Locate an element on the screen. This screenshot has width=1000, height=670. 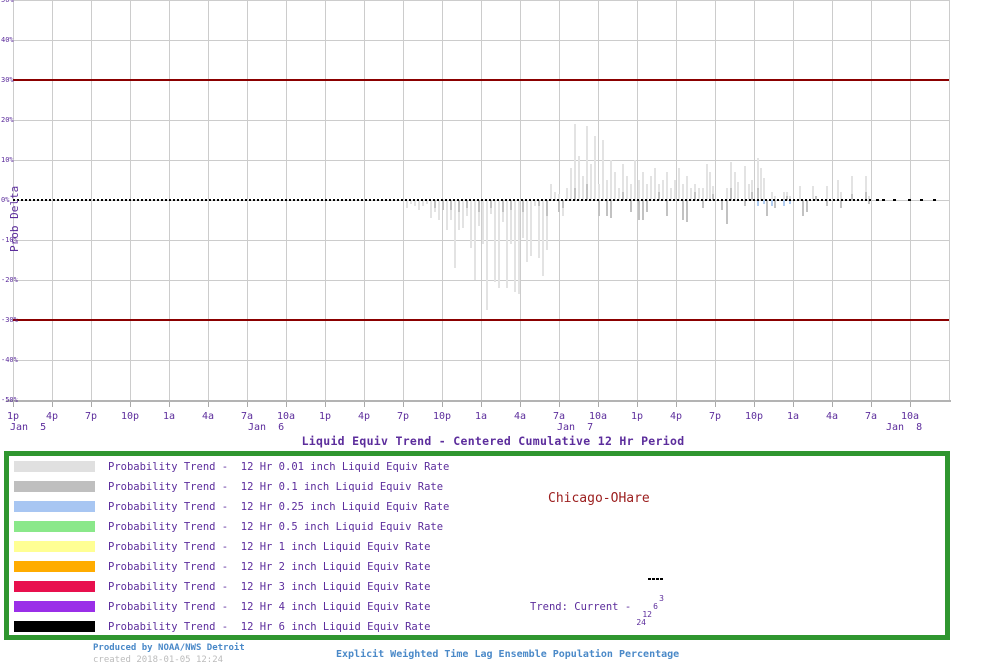
y-tick-label: -20% is located at coordinates (9, 280).